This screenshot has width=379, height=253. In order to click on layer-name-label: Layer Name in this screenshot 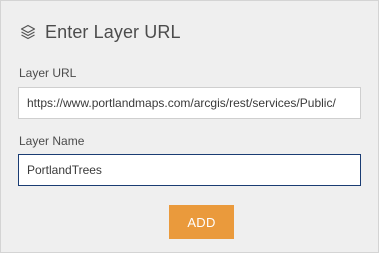, I will do `click(52, 141)`.